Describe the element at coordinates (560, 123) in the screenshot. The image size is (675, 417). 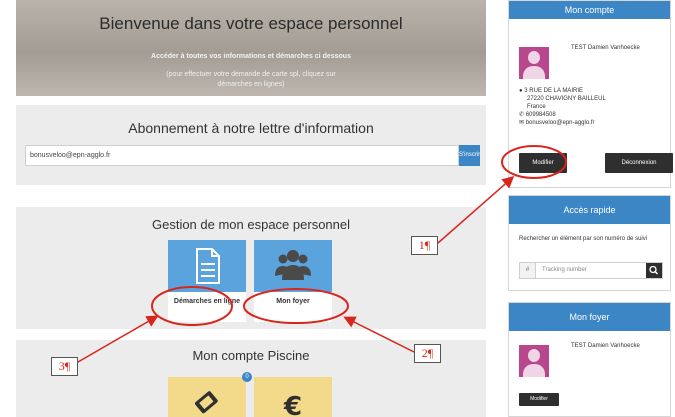
I see `account-email: bonusveloo@epn-agglo.fr` at that location.